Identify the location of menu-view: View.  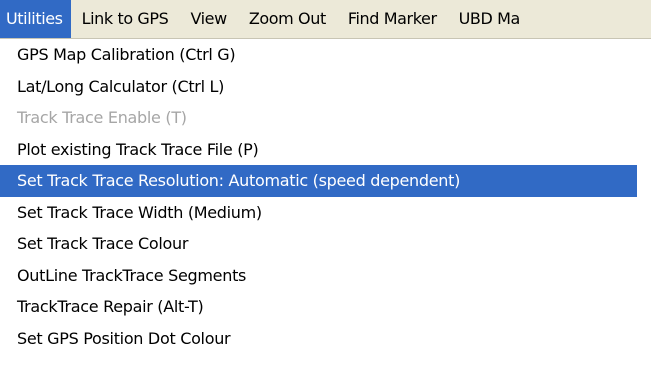
(208, 19).